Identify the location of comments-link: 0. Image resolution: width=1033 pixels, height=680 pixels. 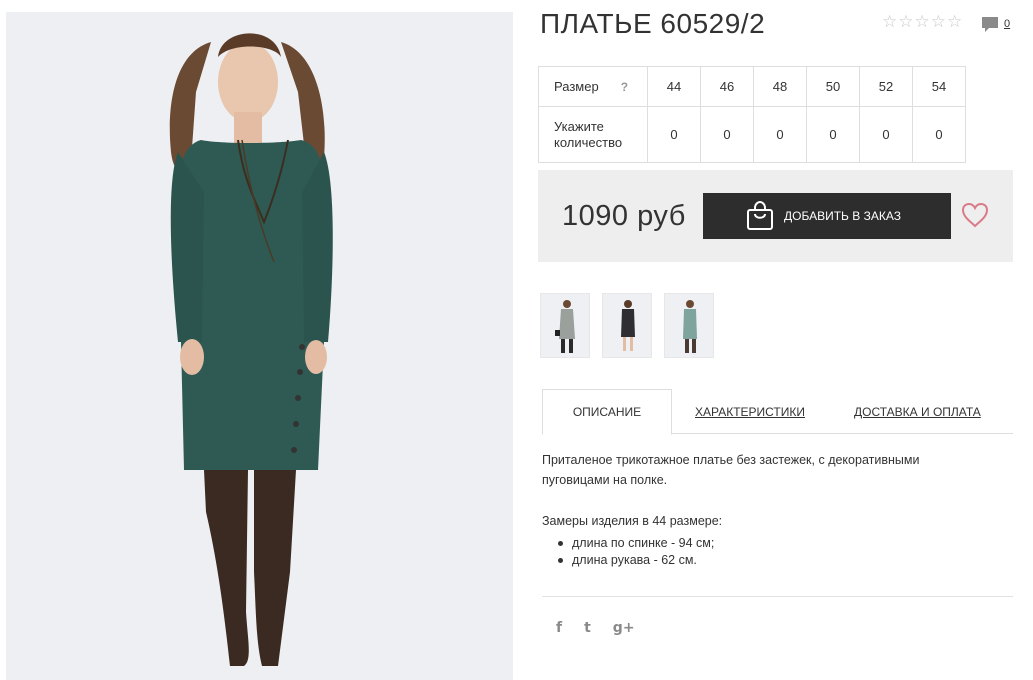
(995, 24).